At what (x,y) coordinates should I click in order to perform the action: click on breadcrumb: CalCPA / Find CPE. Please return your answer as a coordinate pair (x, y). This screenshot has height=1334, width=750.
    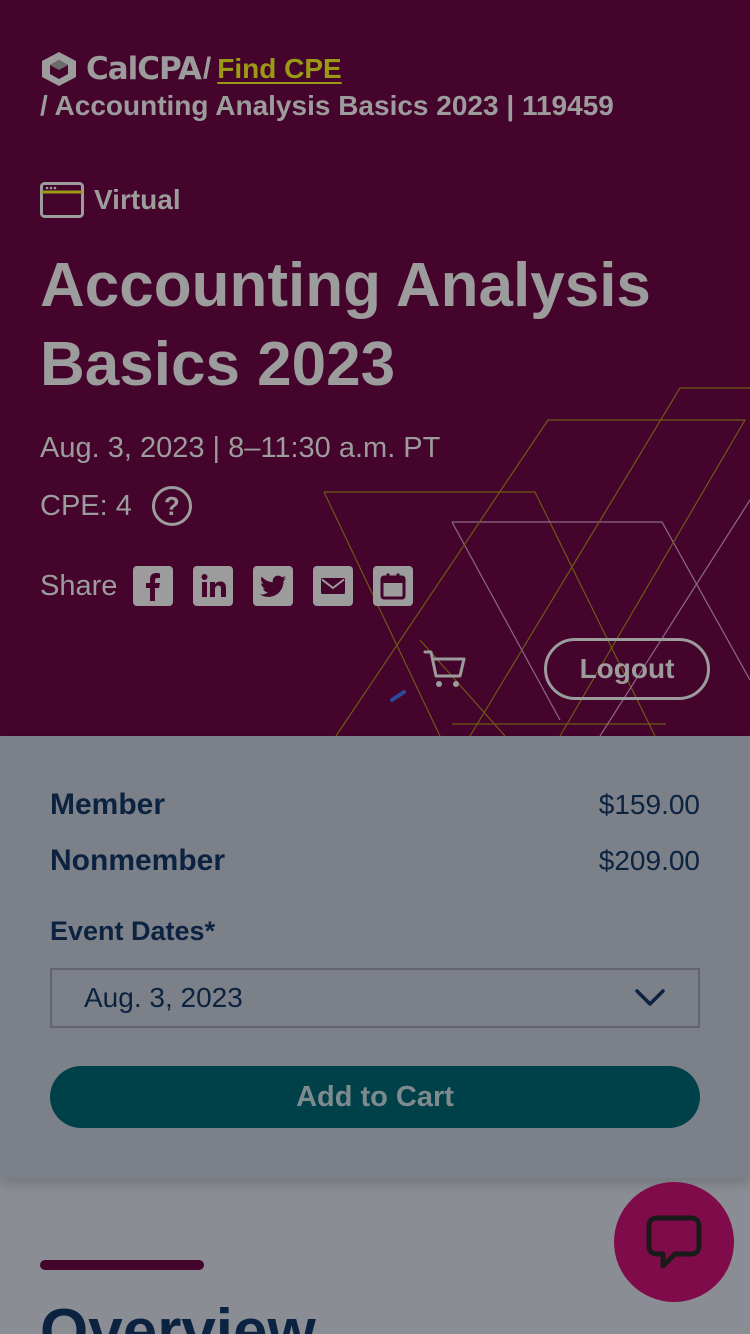
    Looking at the image, I should click on (191, 69).